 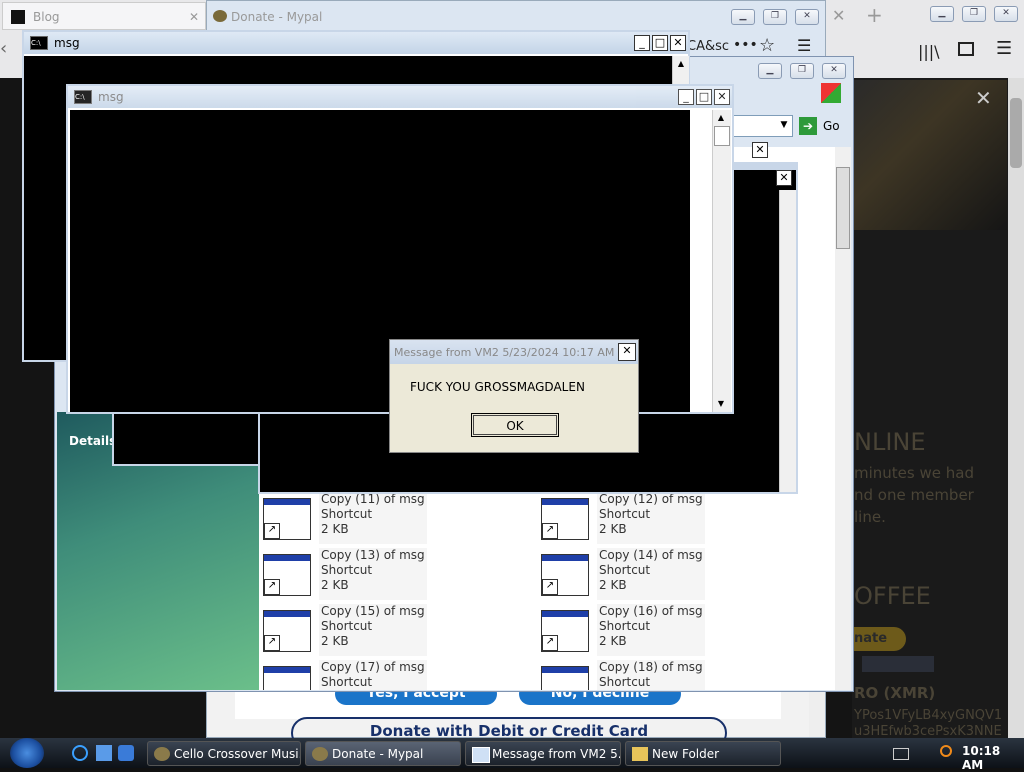 What do you see at coordinates (27, 753) in the screenshot?
I see `start-button` at bounding box center [27, 753].